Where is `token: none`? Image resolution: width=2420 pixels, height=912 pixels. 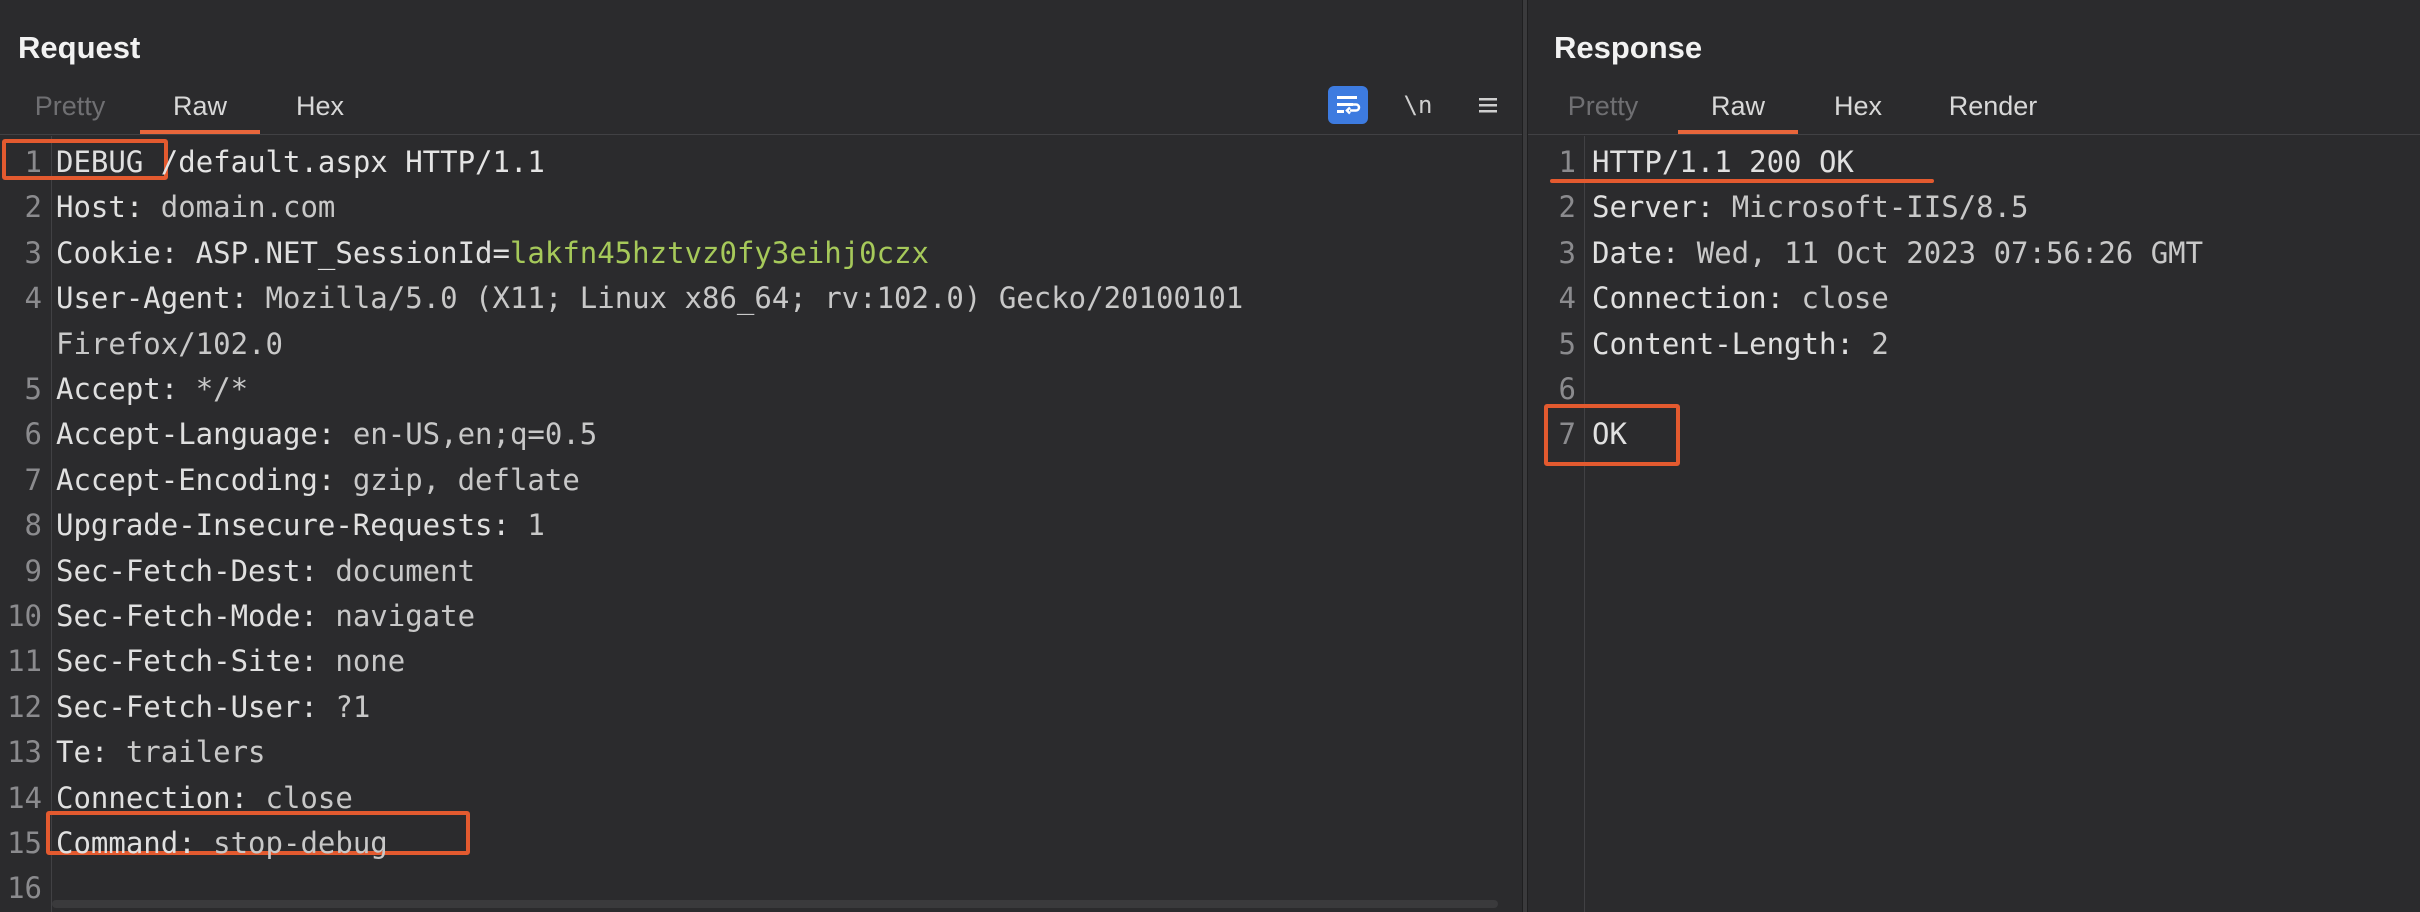 token: none is located at coordinates (370, 661).